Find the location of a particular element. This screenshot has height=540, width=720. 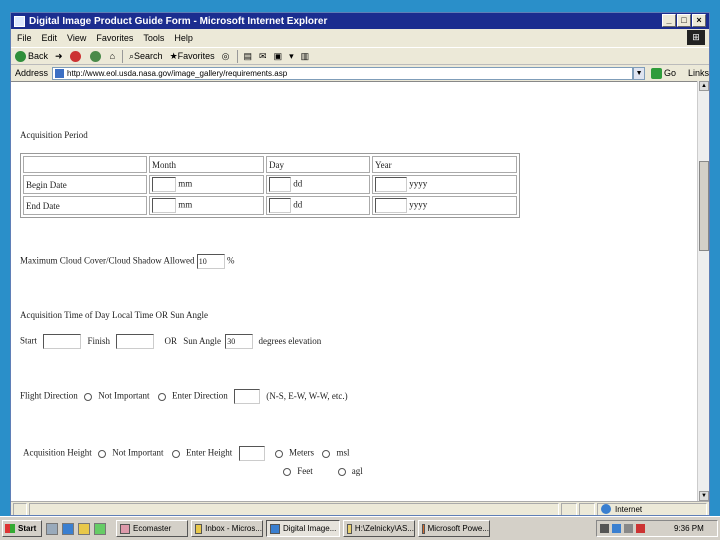

finish-label: Finish is located at coordinates (99, 340).